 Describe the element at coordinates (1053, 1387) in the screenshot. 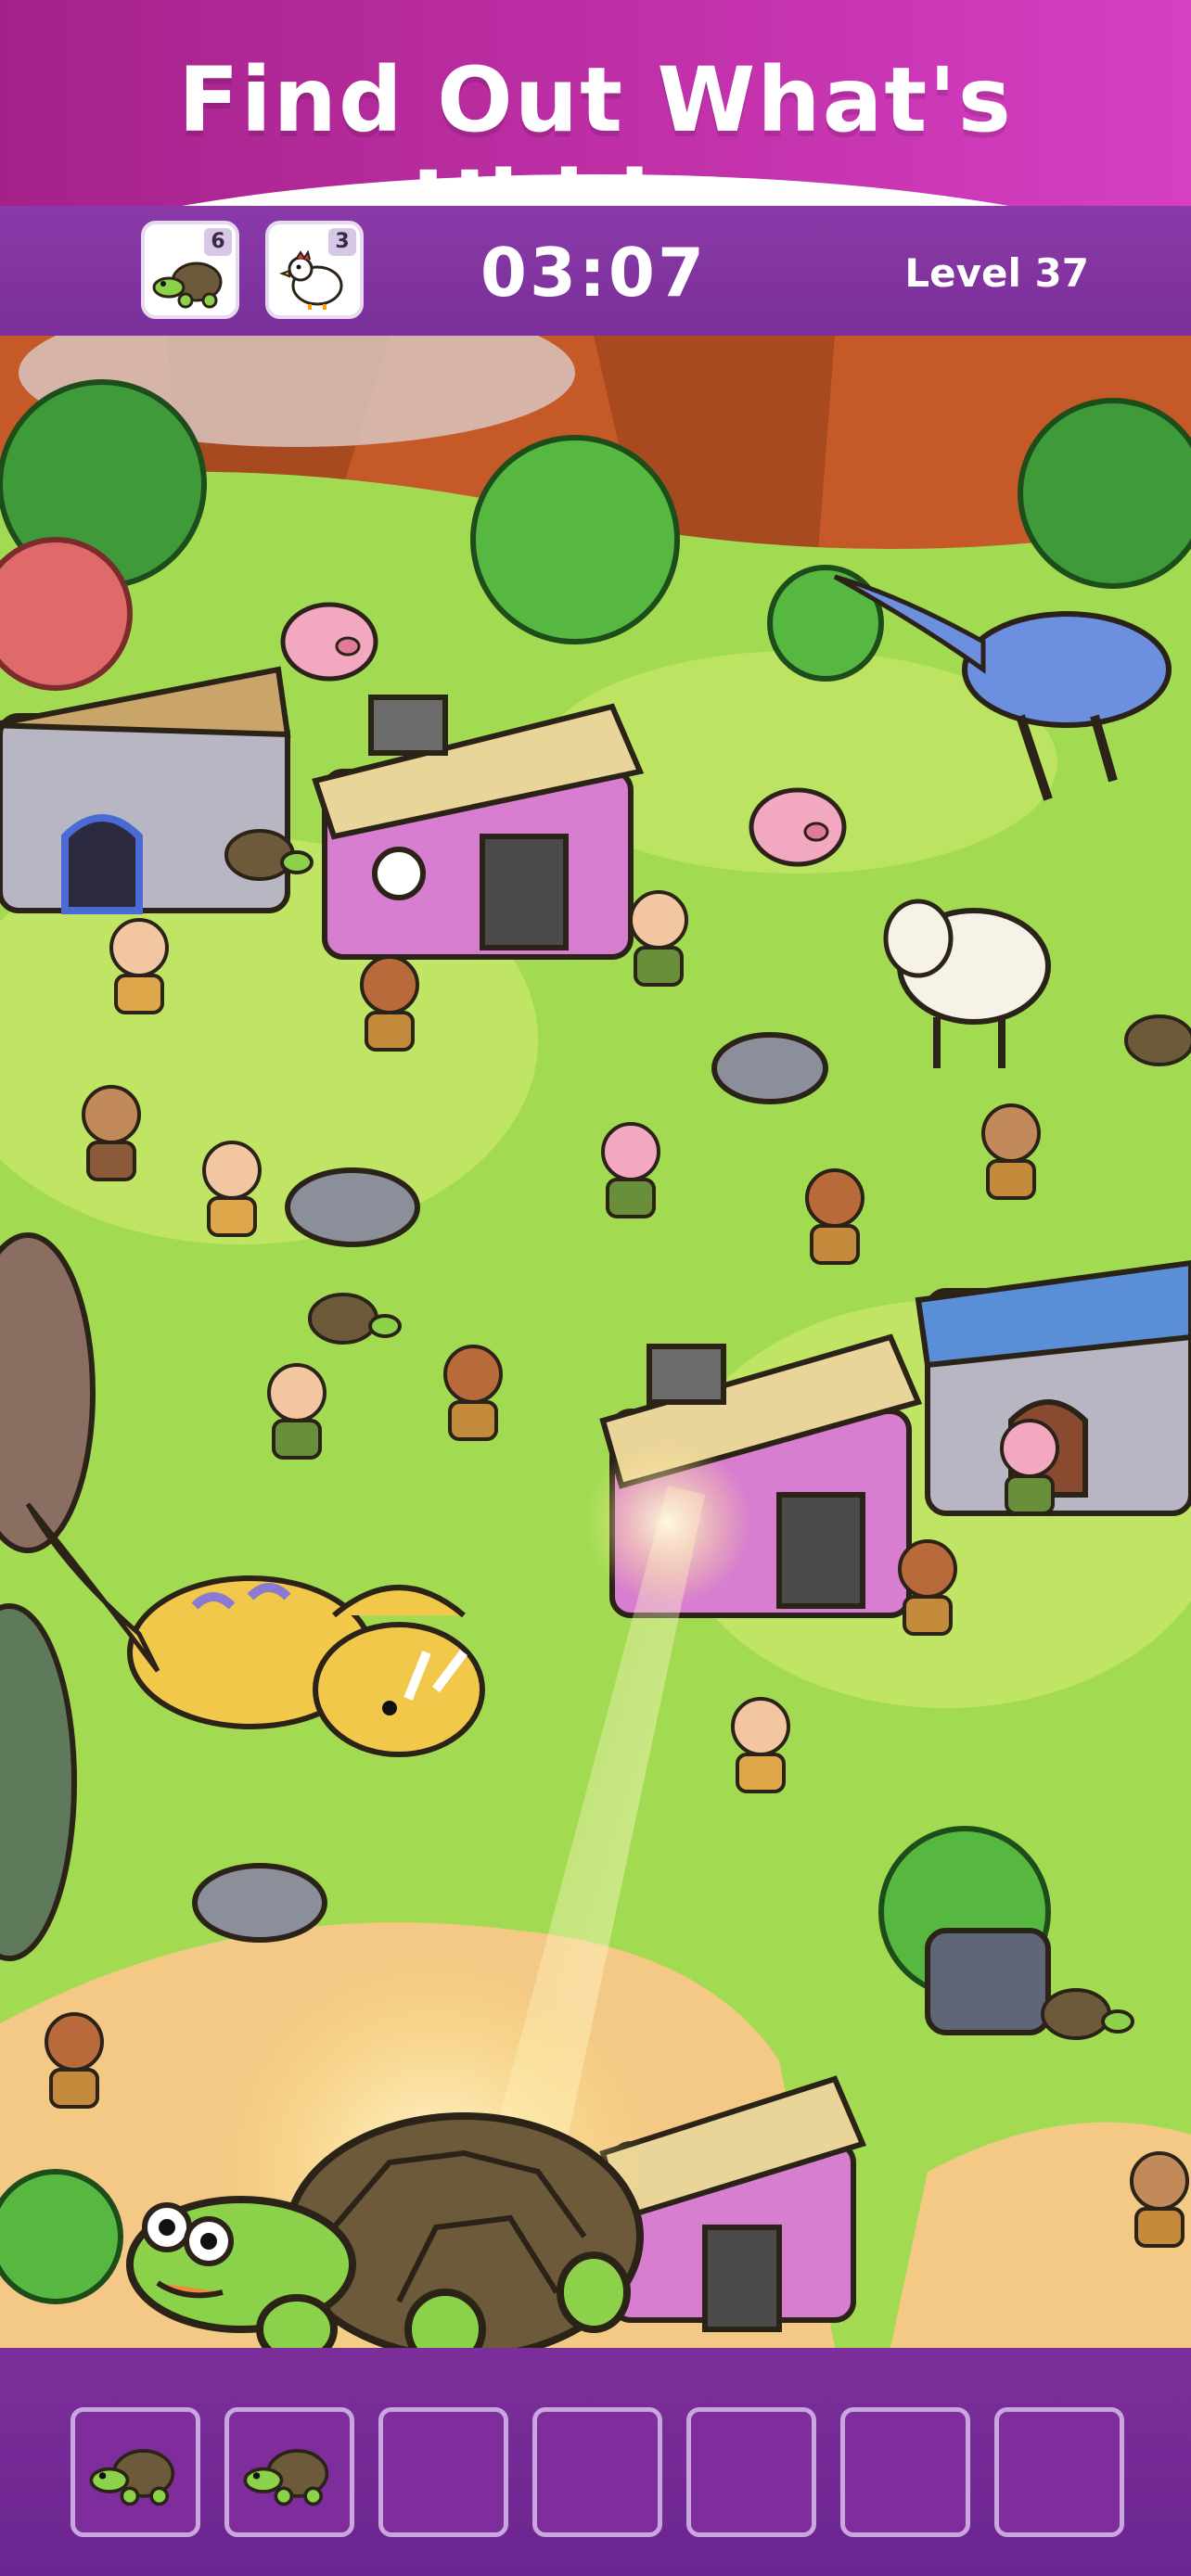

I see `hut` at that location.